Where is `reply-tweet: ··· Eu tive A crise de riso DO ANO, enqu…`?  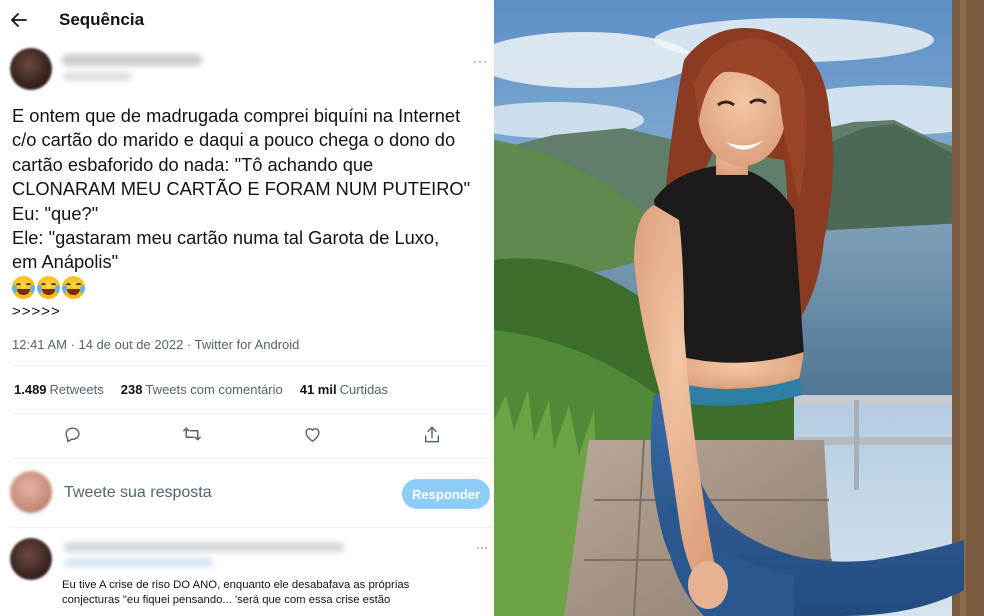 reply-tweet: ··· Eu tive A crise de riso DO ANO, enqu… is located at coordinates (252, 576).